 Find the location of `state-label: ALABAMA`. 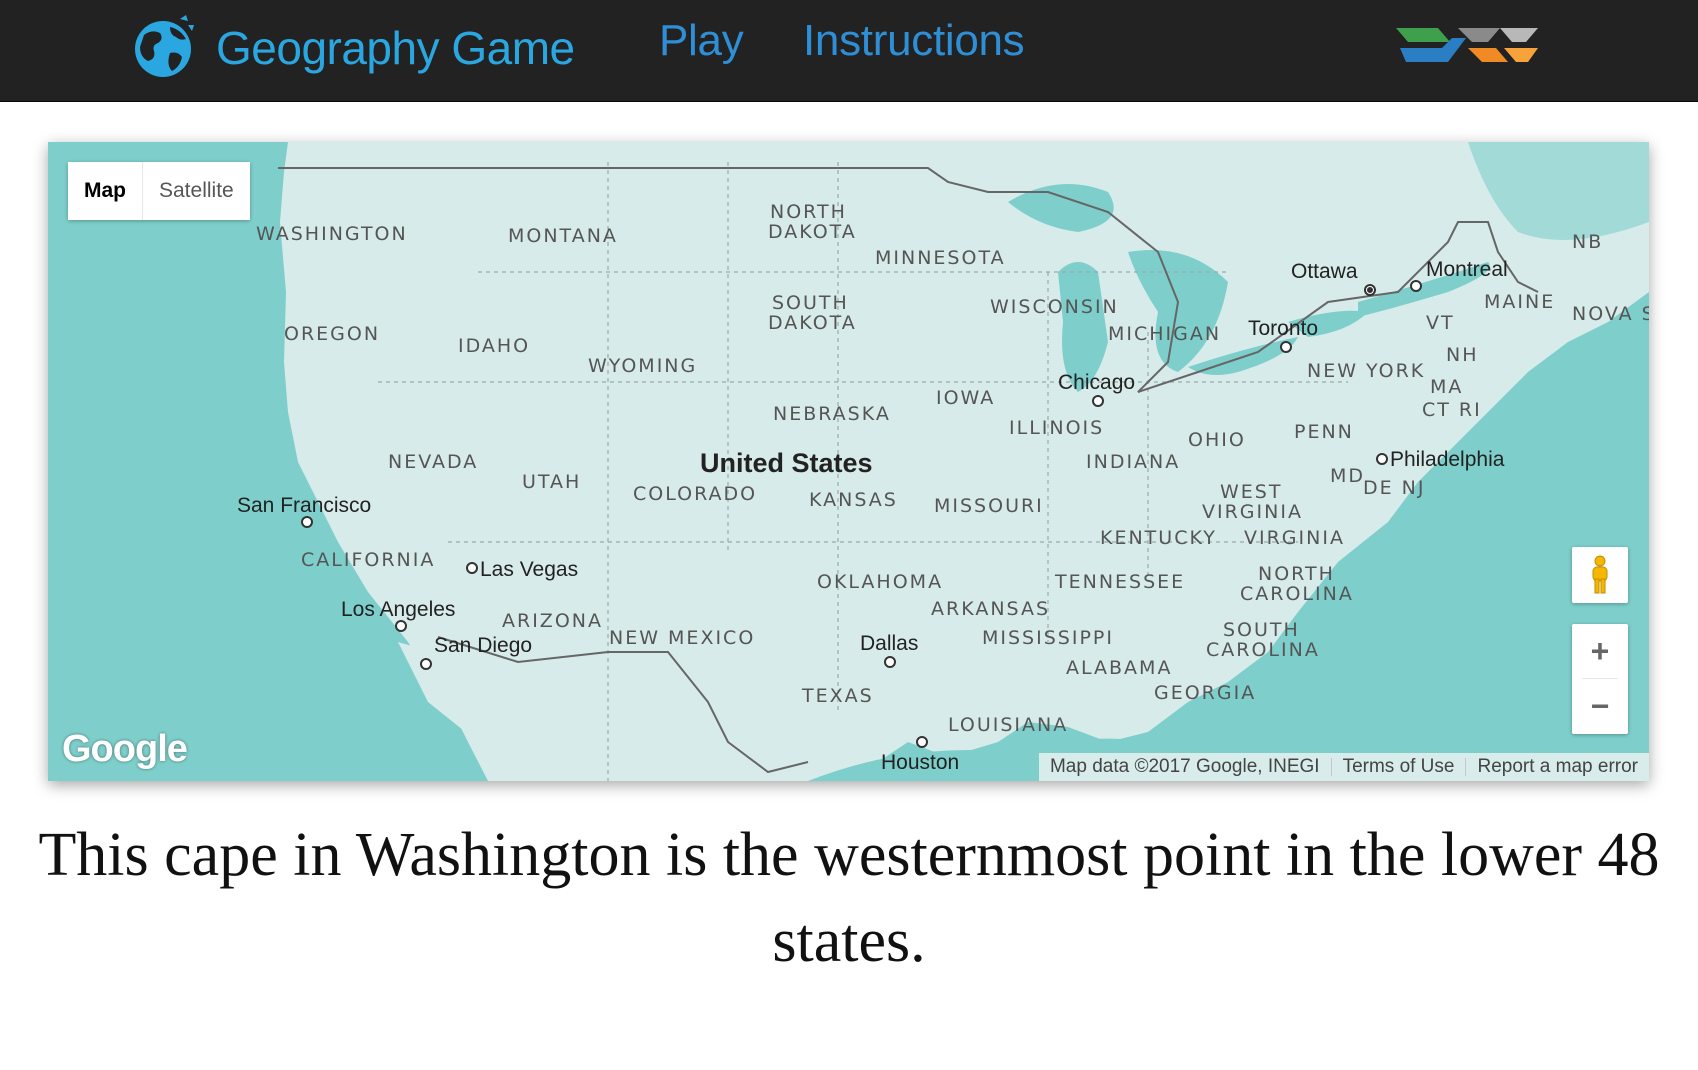

state-label: ALABAMA is located at coordinates (1119, 668).